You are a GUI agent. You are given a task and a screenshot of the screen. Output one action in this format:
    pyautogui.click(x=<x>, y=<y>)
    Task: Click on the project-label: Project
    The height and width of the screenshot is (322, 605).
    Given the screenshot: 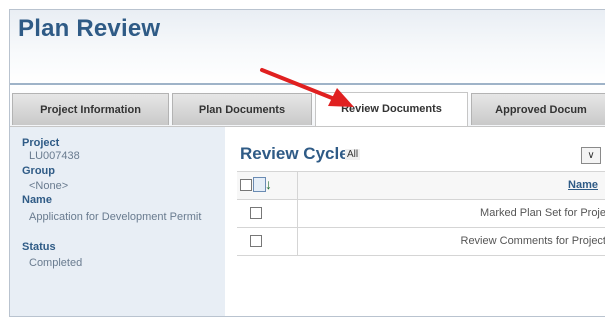 What is the action you would take?
    pyautogui.click(x=41, y=143)
    